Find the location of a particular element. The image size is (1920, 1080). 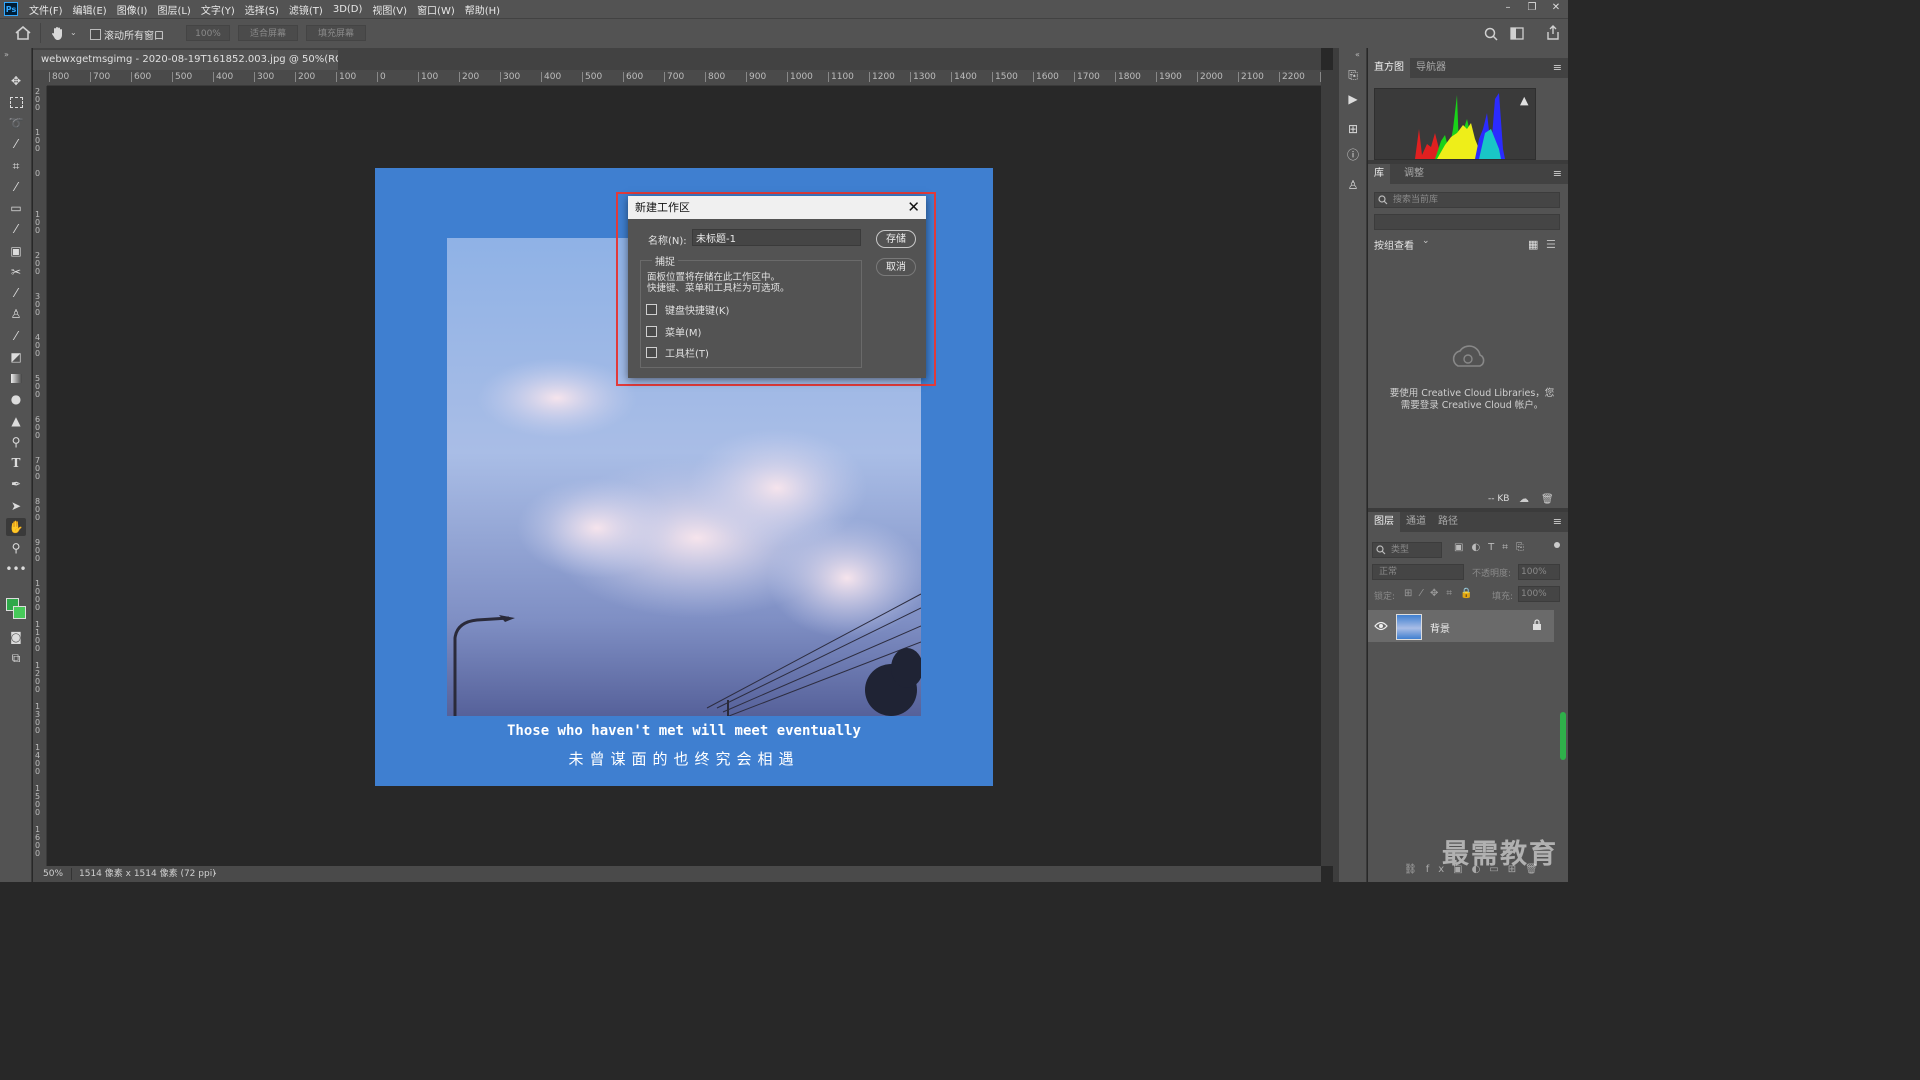

toolbar-option: 工具栏(T) is located at coordinates (677, 352).